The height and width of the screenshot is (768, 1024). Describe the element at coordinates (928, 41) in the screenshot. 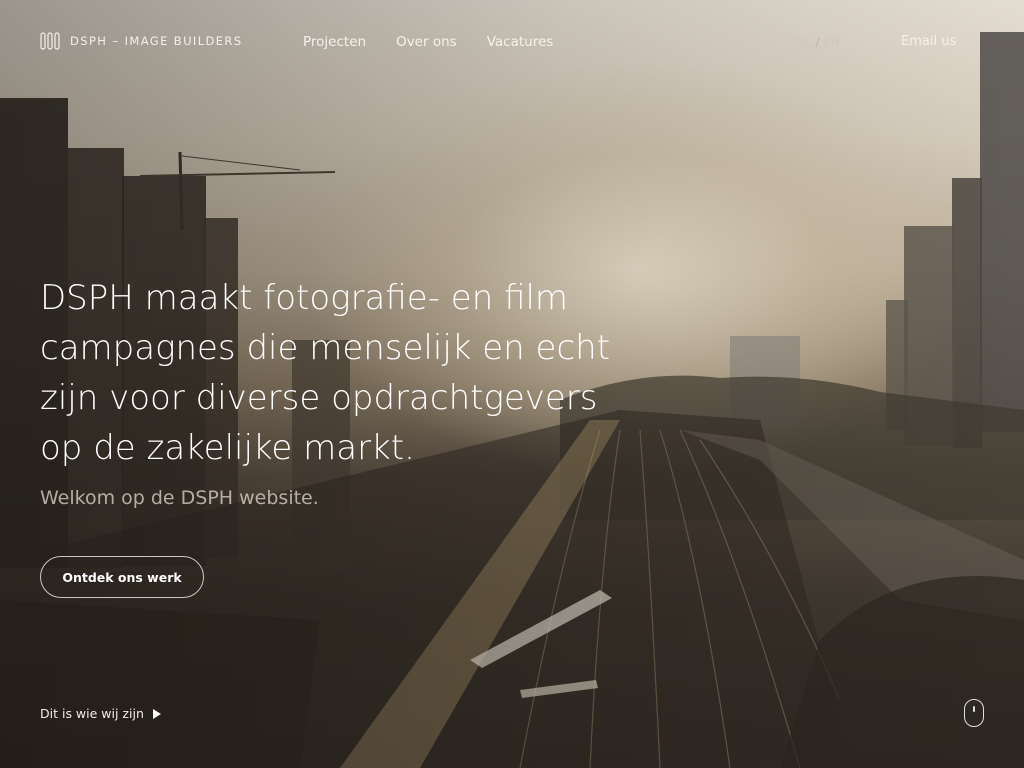

I see `email-us-link: Email us` at that location.